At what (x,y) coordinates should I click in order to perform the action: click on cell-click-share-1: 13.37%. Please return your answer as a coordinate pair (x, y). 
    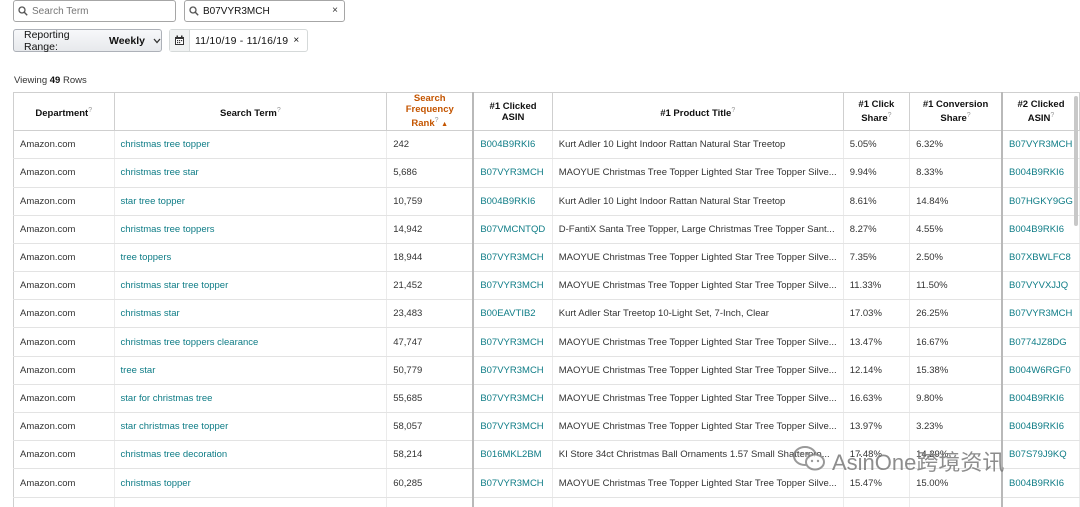
    Looking at the image, I should click on (876, 502).